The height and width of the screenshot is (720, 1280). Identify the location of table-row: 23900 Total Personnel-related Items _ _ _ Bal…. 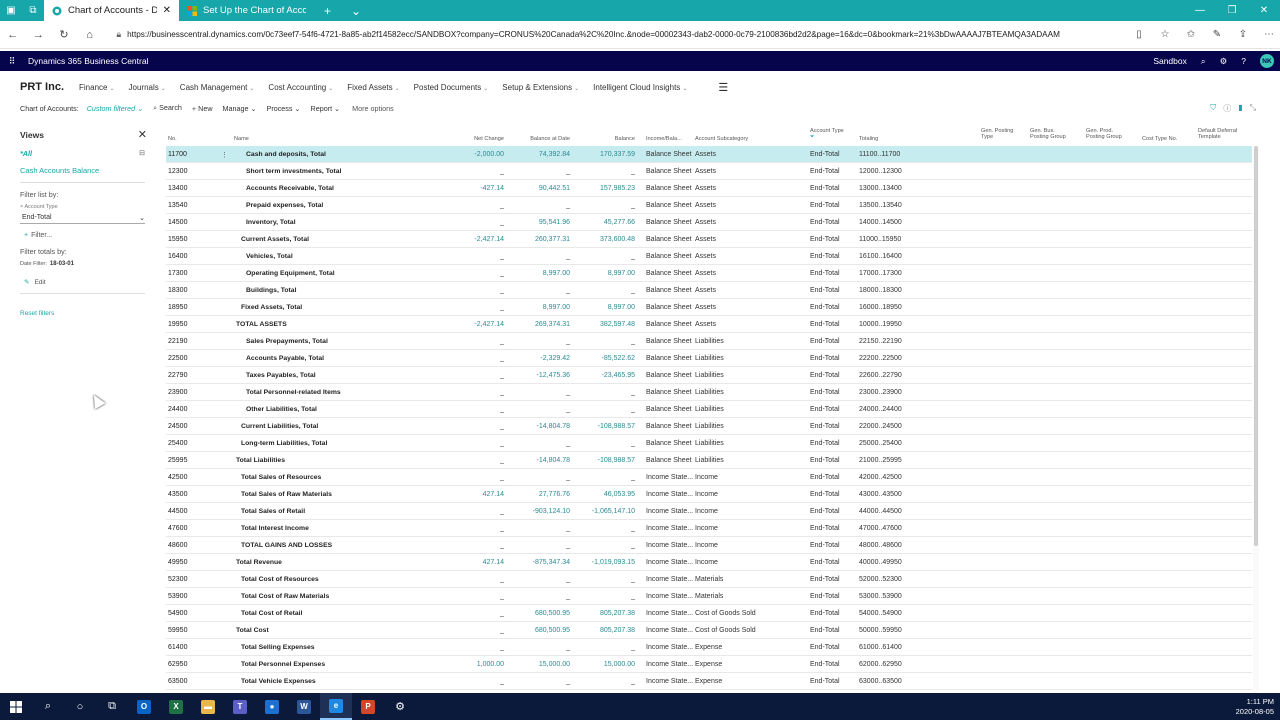
(709, 392).